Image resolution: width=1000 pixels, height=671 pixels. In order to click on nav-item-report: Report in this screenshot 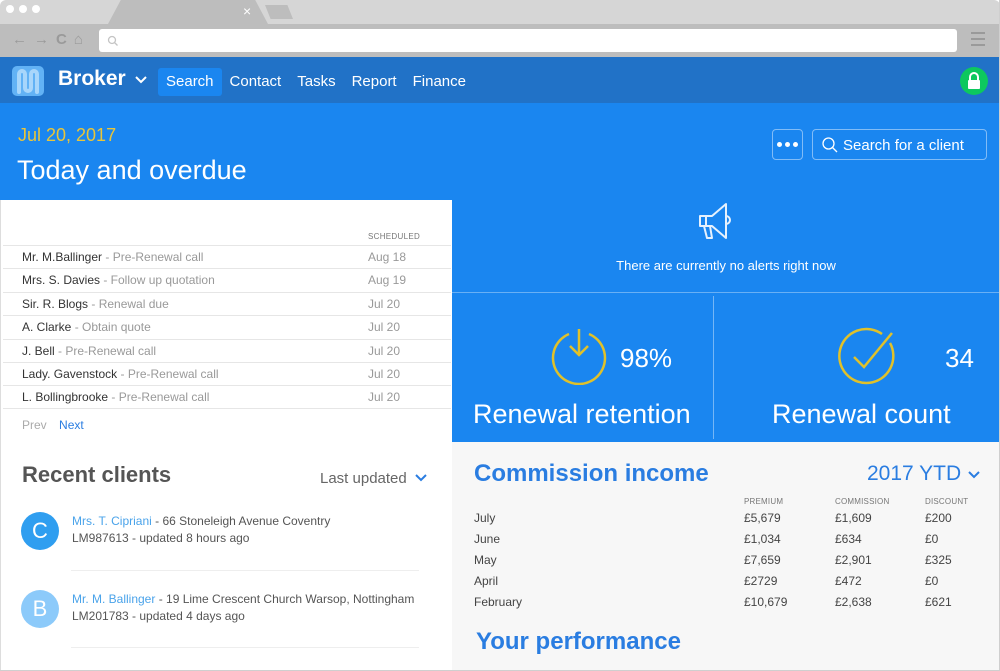, I will do `click(374, 82)`.